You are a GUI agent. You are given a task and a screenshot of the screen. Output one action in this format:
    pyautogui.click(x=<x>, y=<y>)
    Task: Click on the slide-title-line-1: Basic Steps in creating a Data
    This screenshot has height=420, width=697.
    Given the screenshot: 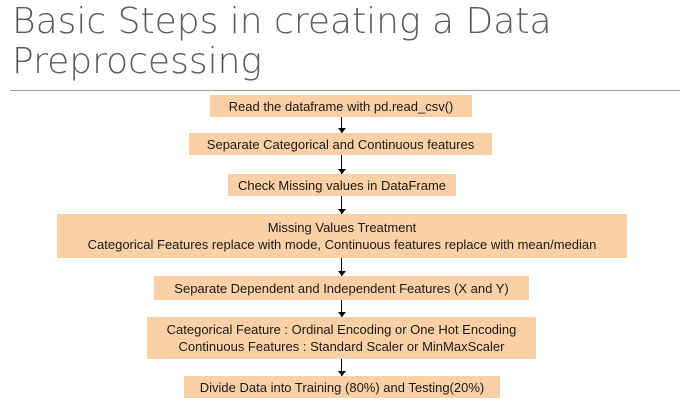 What is the action you would take?
    pyautogui.click(x=282, y=21)
    